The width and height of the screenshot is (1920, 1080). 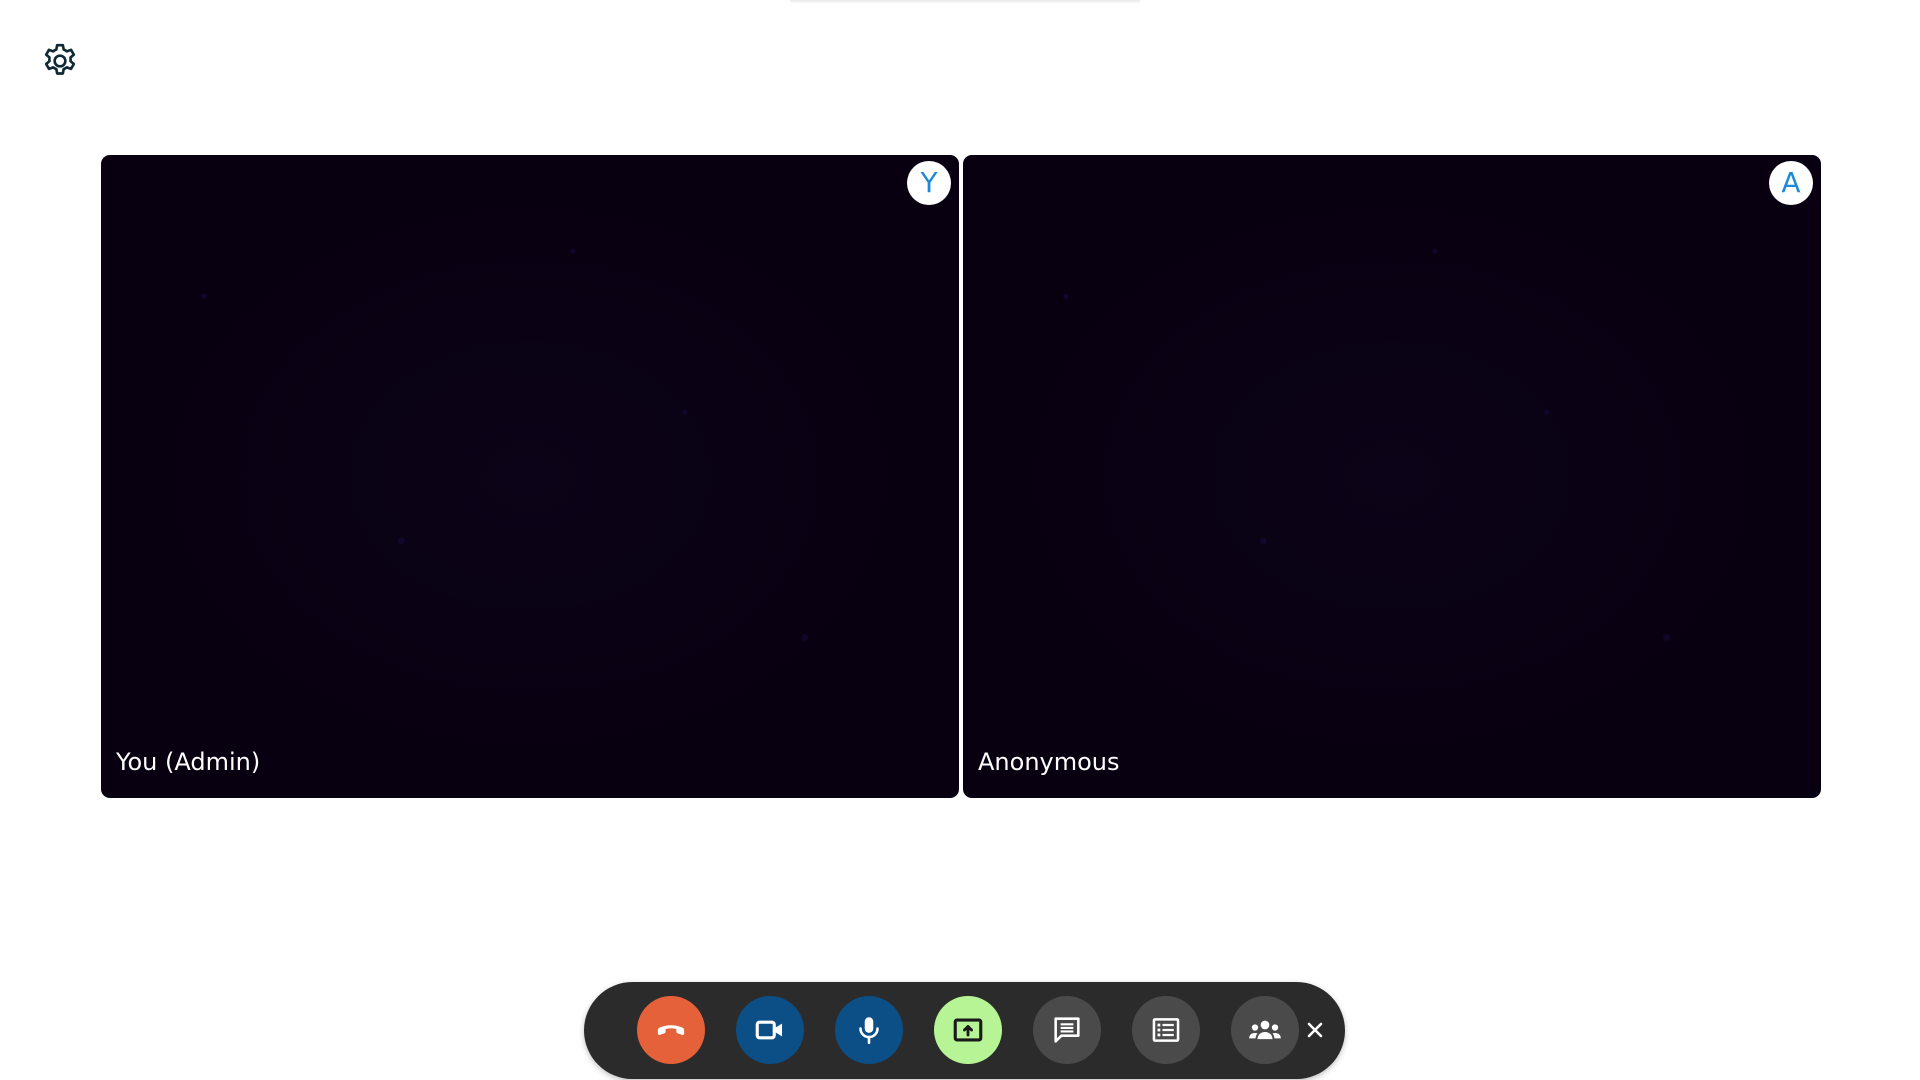 What do you see at coordinates (188, 762) in the screenshot?
I see `participant-name-label: You (Admin)` at bounding box center [188, 762].